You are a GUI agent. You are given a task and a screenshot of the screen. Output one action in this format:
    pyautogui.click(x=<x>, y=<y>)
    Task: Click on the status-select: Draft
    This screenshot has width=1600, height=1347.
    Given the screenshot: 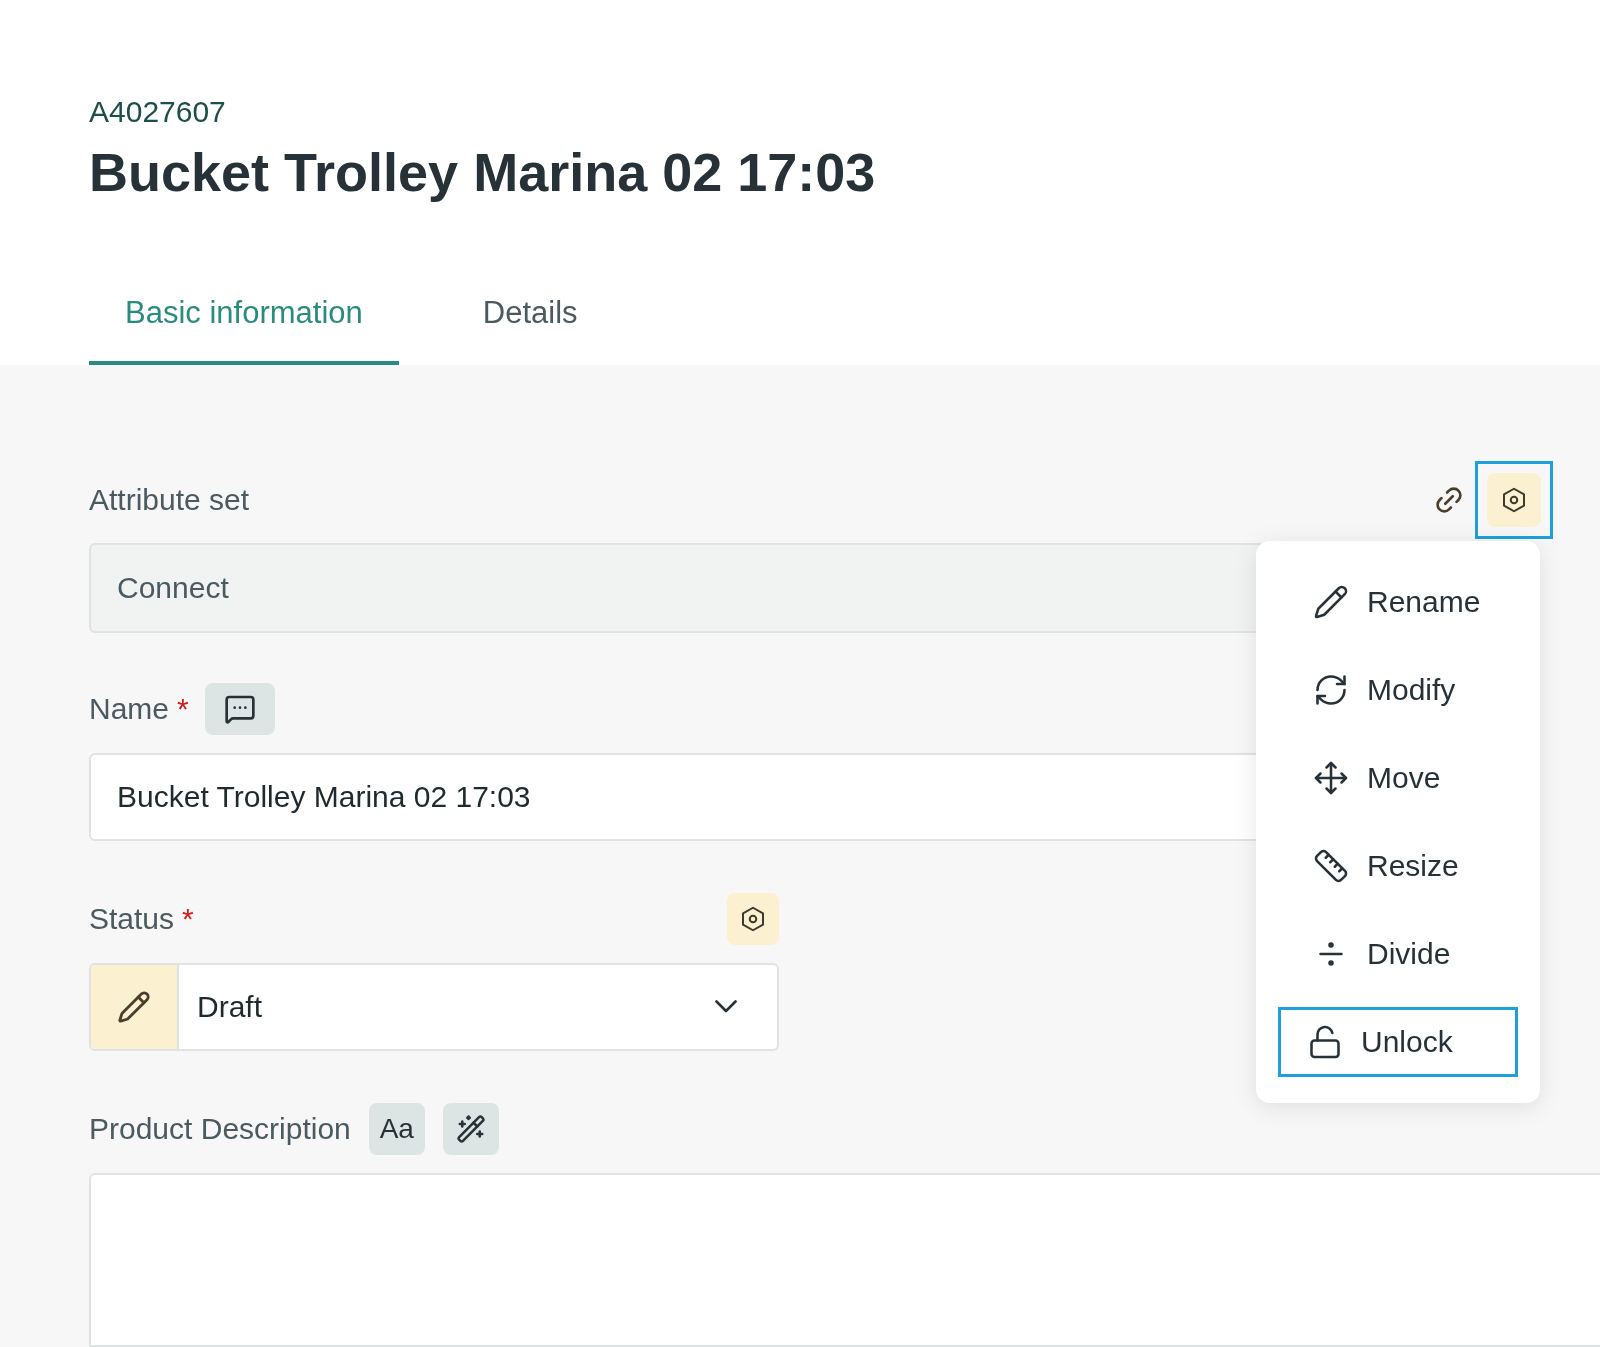 What is the action you would take?
    pyautogui.click(x=434, y=1006)
    